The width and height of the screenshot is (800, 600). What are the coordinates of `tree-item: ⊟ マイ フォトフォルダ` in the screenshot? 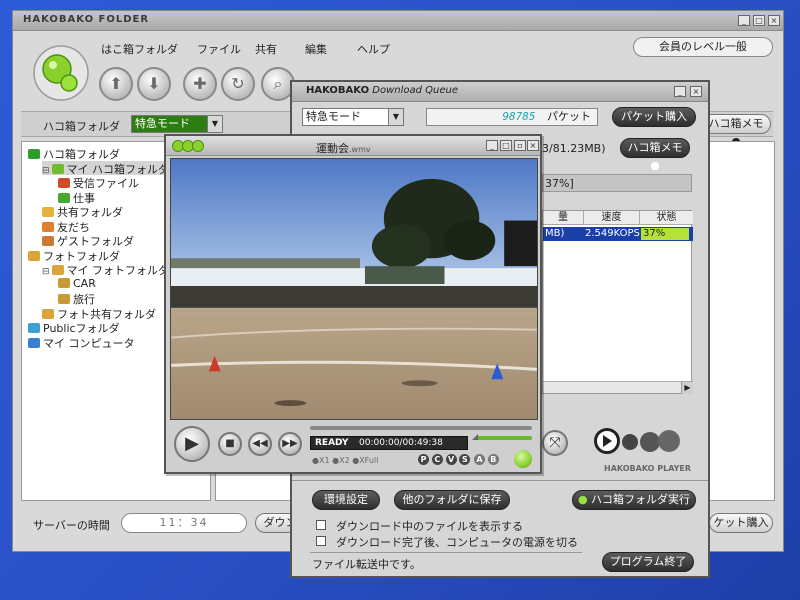 It's located at (106, 269).